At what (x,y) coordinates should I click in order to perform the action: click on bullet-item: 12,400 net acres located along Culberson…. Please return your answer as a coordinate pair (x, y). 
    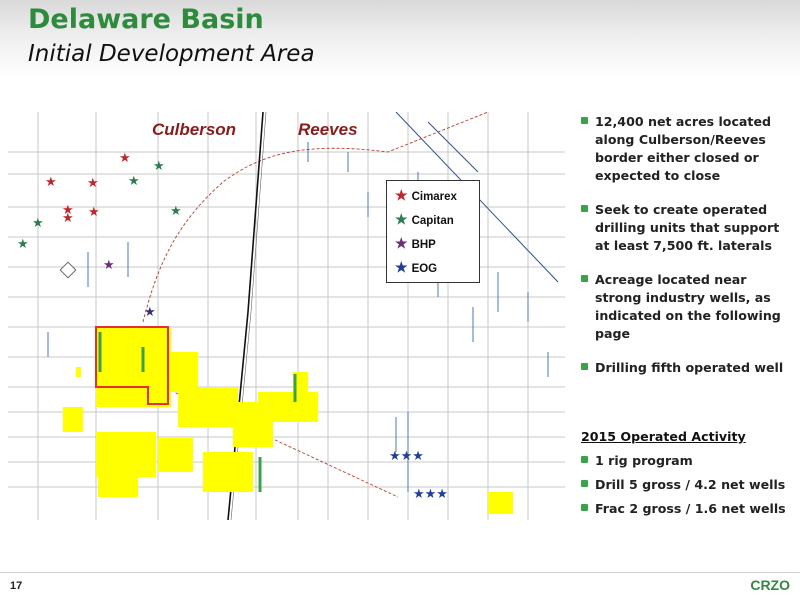
    Looking at the image, I should click on (686, 149).